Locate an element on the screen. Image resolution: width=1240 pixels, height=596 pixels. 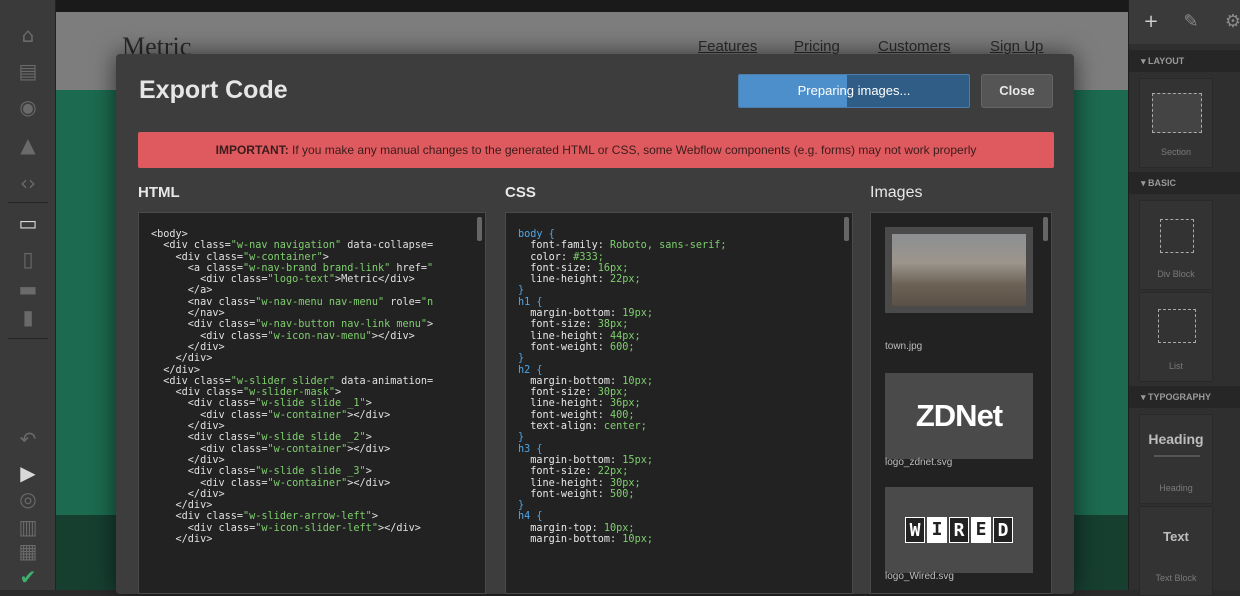
wired-letter: R is located at coordinates (959, 530).